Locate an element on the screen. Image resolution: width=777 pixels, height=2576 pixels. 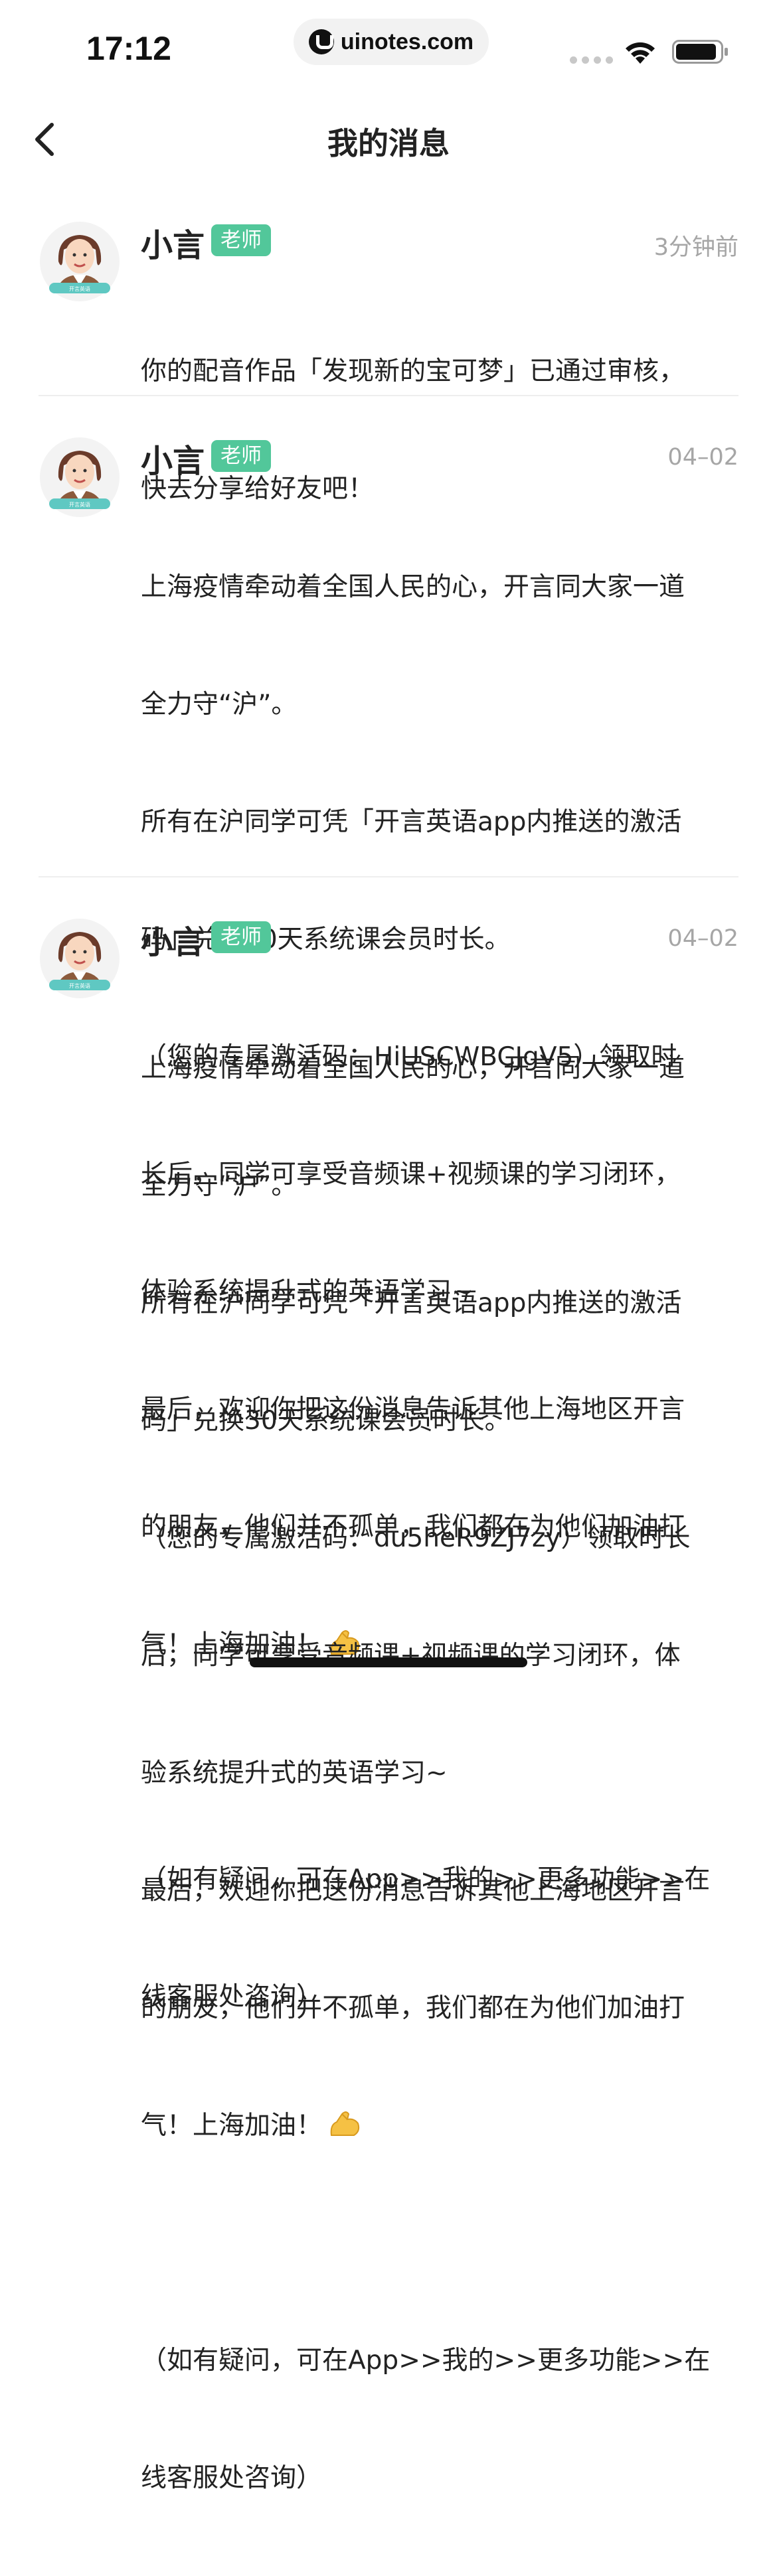
status-bar: 17:12 uinotes.com is located at coordinates (388, 43).